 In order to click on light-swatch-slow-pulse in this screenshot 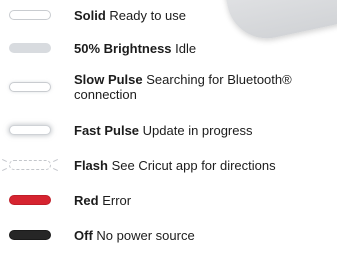, I will do `click(30, 87)`.